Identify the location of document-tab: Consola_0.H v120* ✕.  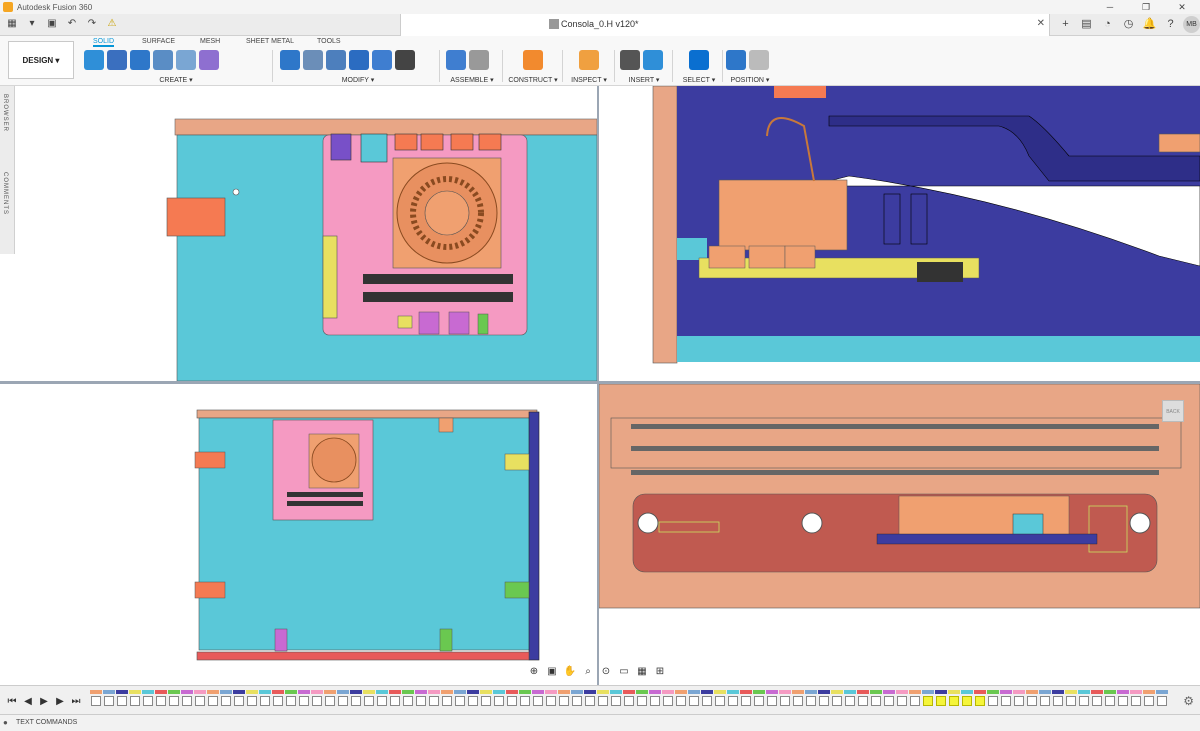
(725, 25).